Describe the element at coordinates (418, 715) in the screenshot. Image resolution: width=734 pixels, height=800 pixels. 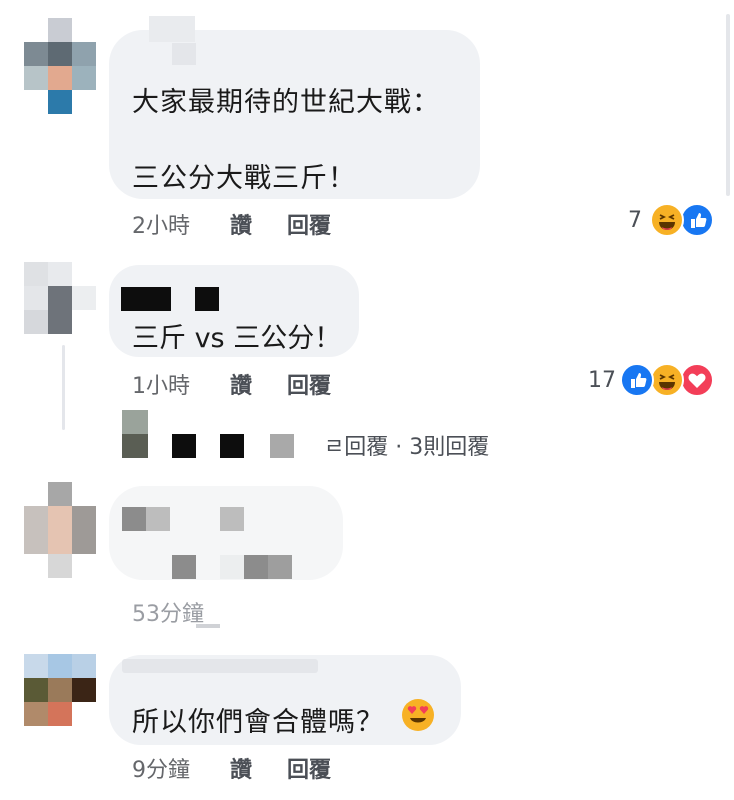
I see `heart-eyes-icon` at that location.